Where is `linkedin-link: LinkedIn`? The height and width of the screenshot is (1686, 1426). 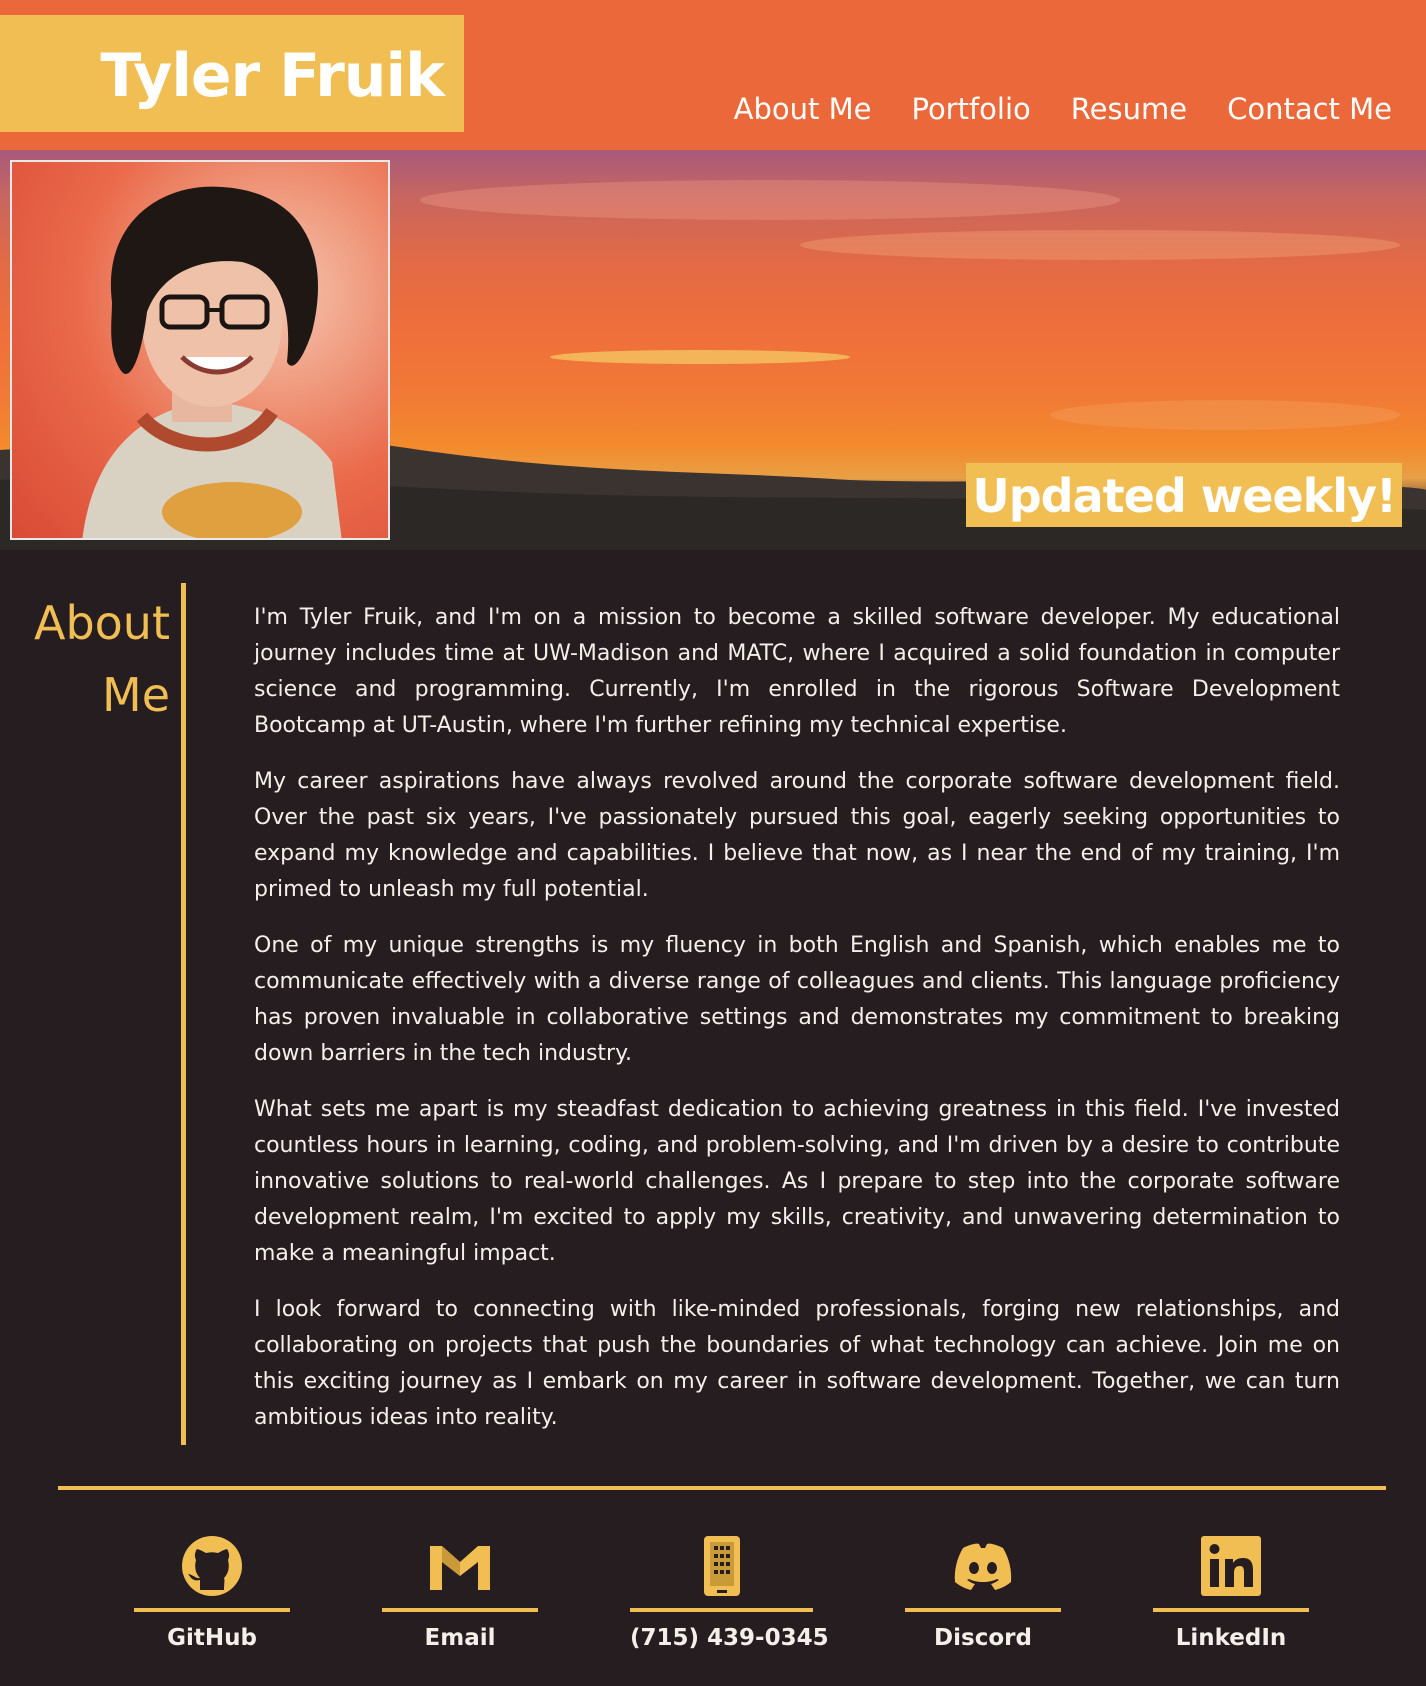
linkedin-link: LinkedIn is located at coordinates (1231, 1590).